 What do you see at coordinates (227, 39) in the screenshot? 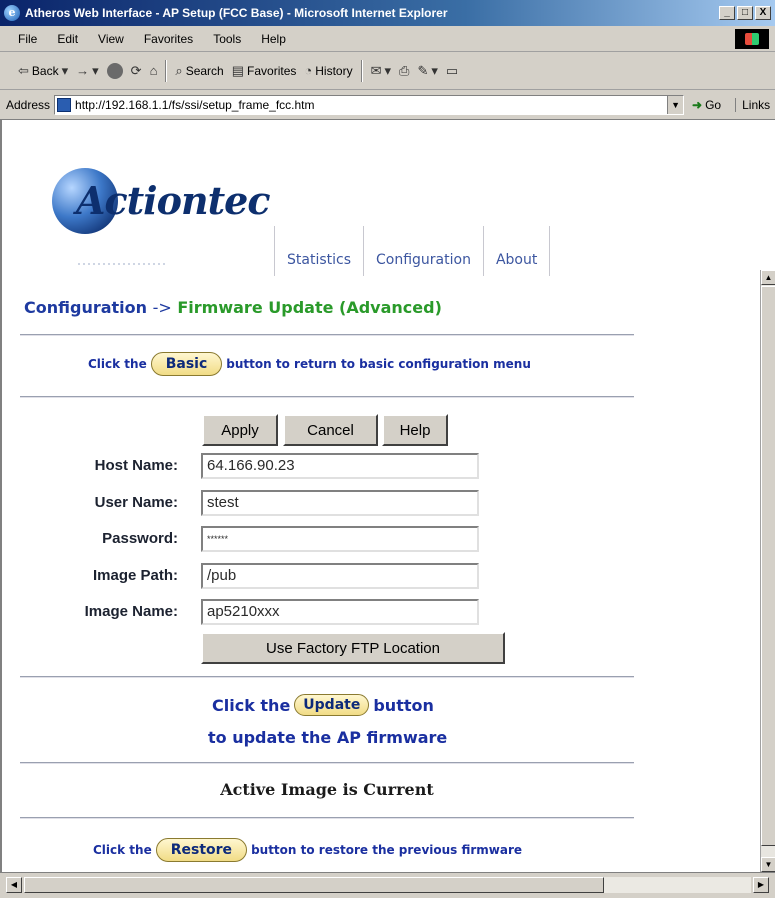
I see `menu-tools: Tools` at bounding box center [227, 39].